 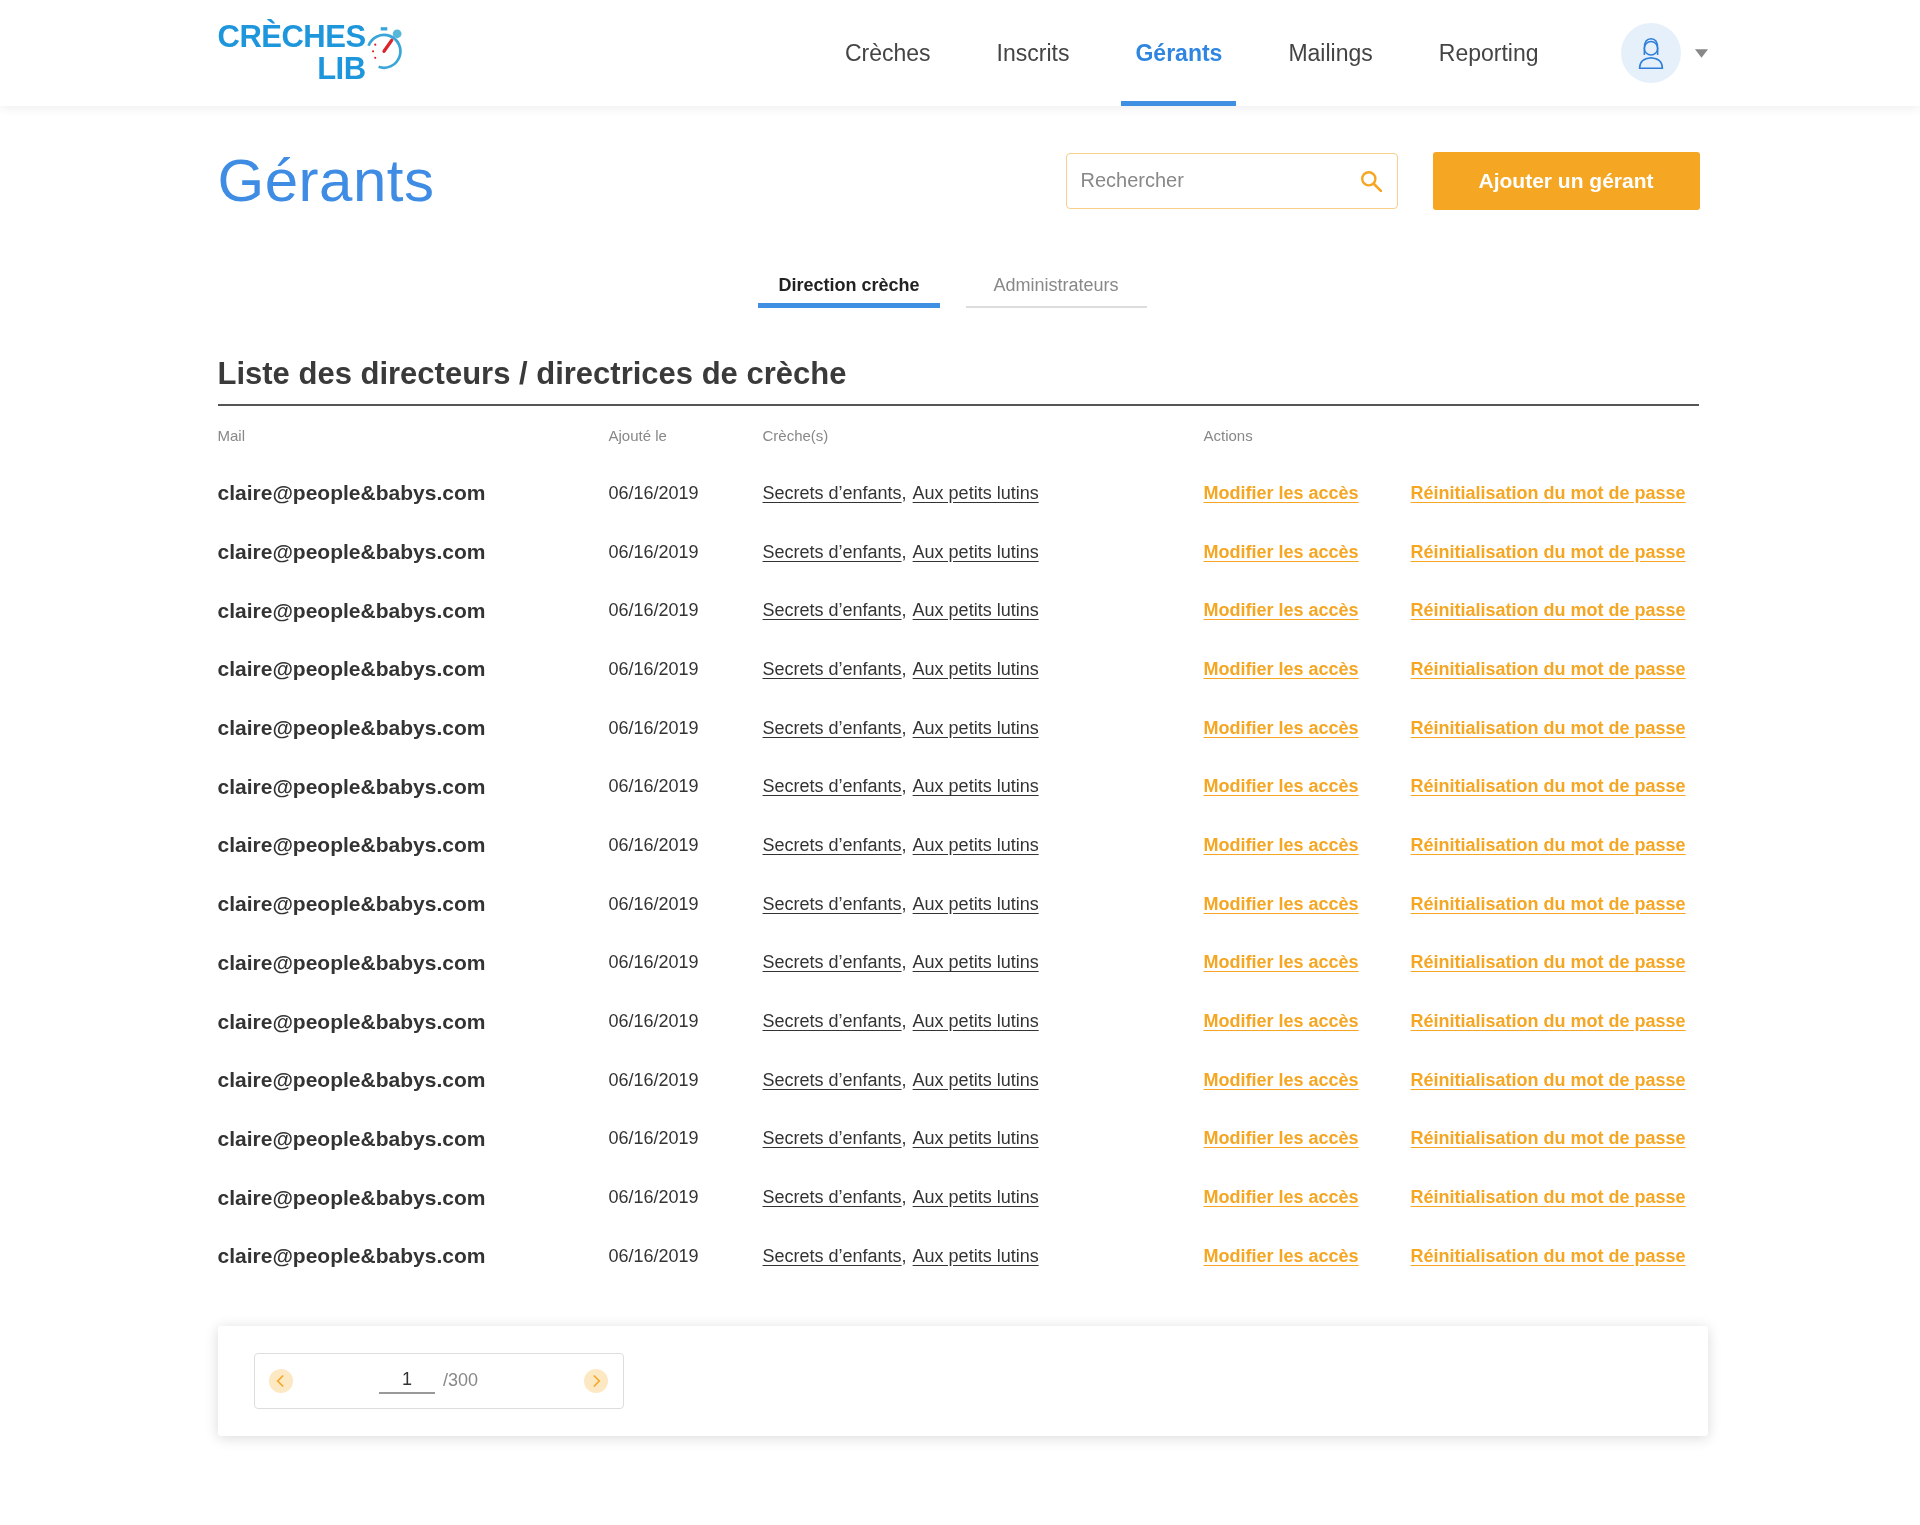 I want to click on nav-link: Mailings, so click(x=1330, y=53).